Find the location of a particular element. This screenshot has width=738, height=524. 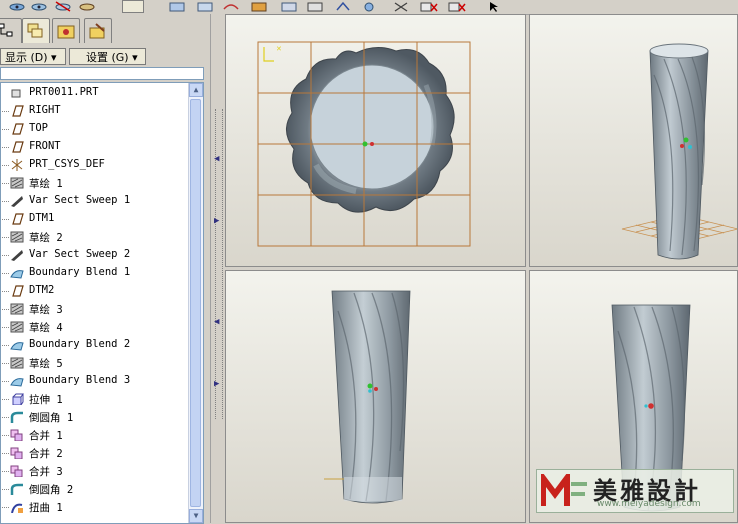

tree-item-label: 草绘 1 is located at coordinates (46, 184).